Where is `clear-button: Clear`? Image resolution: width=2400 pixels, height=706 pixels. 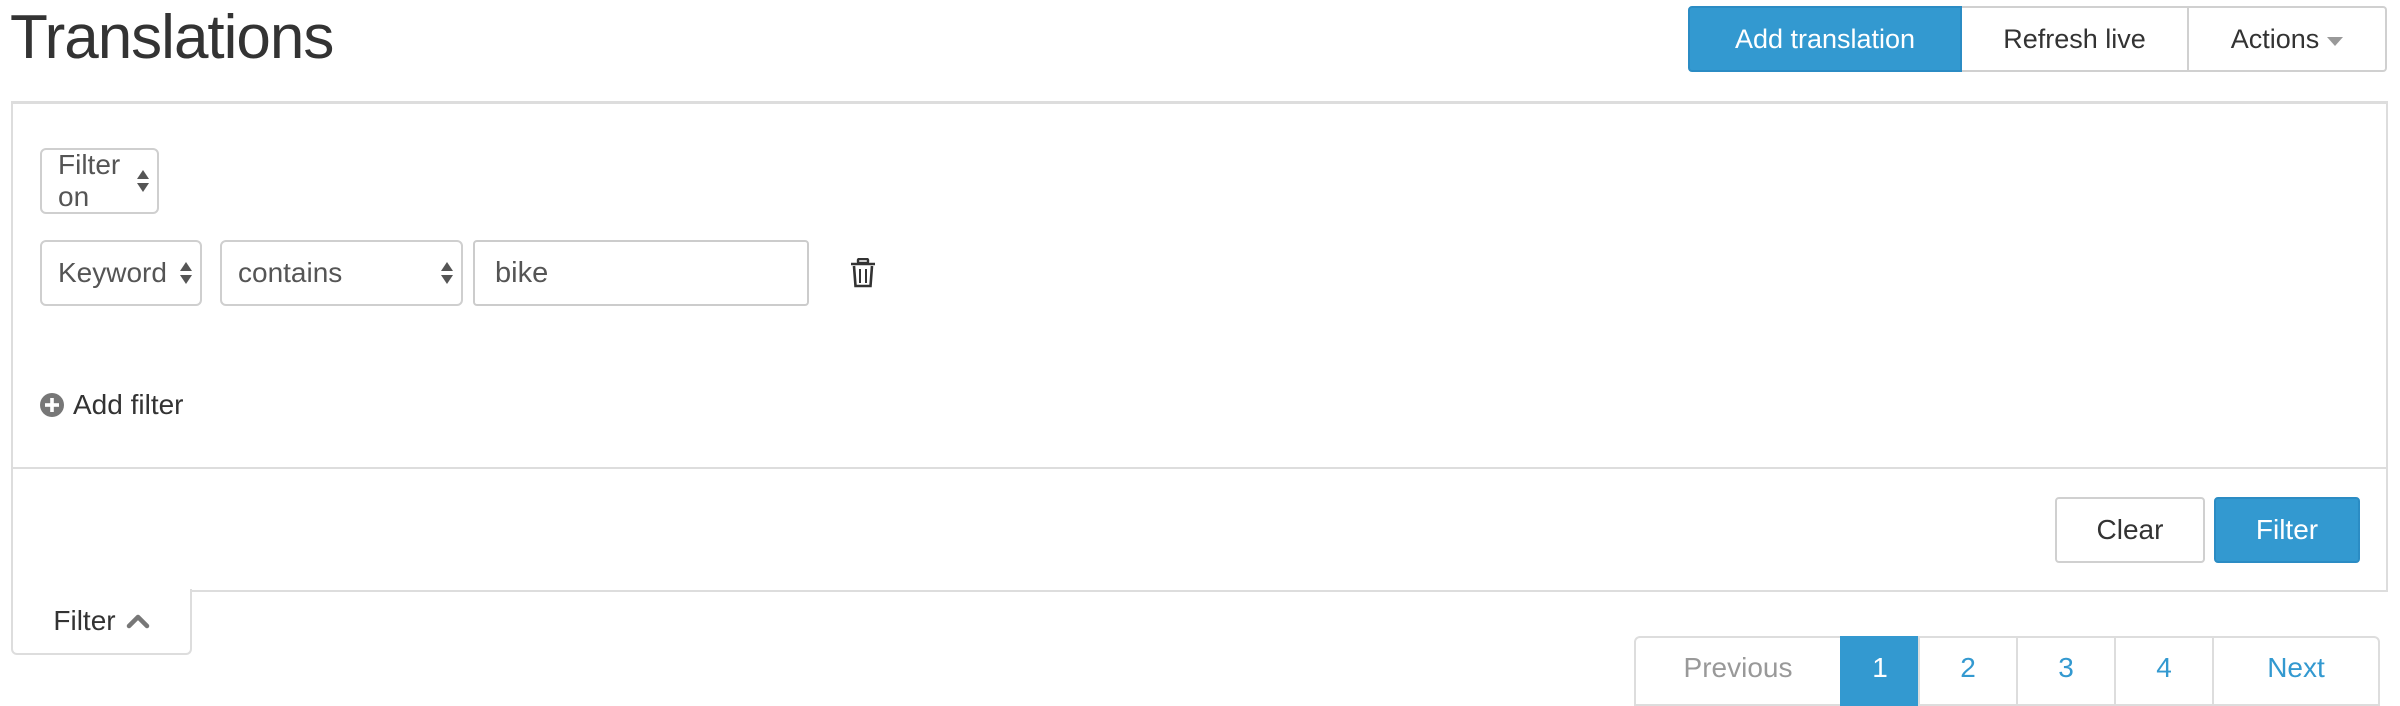
clear-button: Clear is located at coordinates (2130, 530).